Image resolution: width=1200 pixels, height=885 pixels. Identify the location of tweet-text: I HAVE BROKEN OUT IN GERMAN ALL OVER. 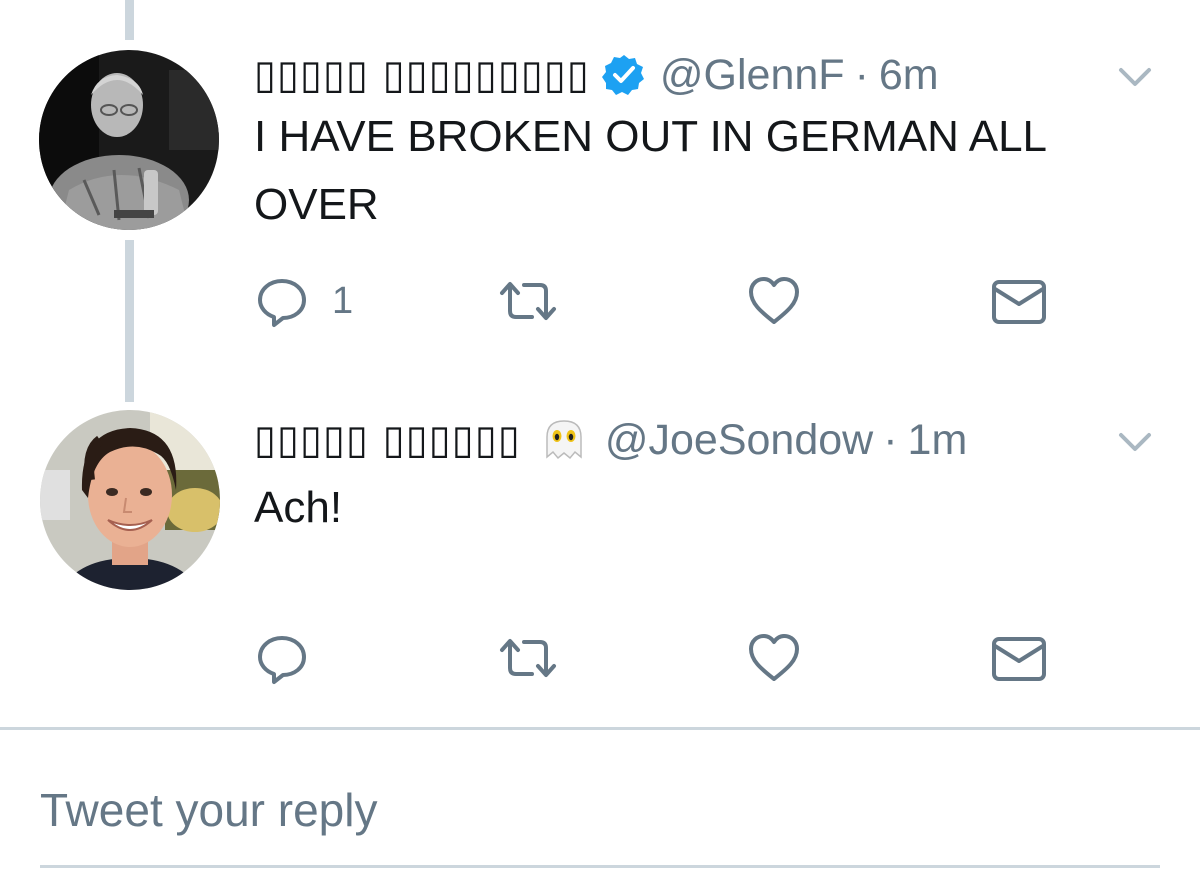
(650, 170).